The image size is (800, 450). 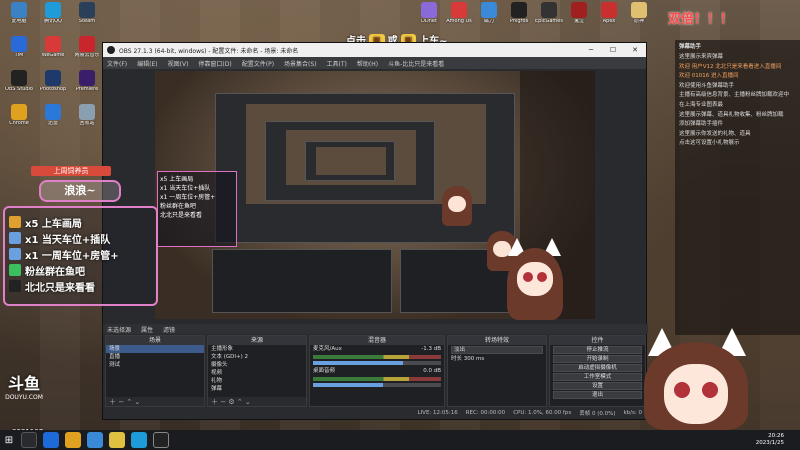 I want to click on douyu-watermark: 斗鱼 DOUYU.COM, so click(x=24, y=385).